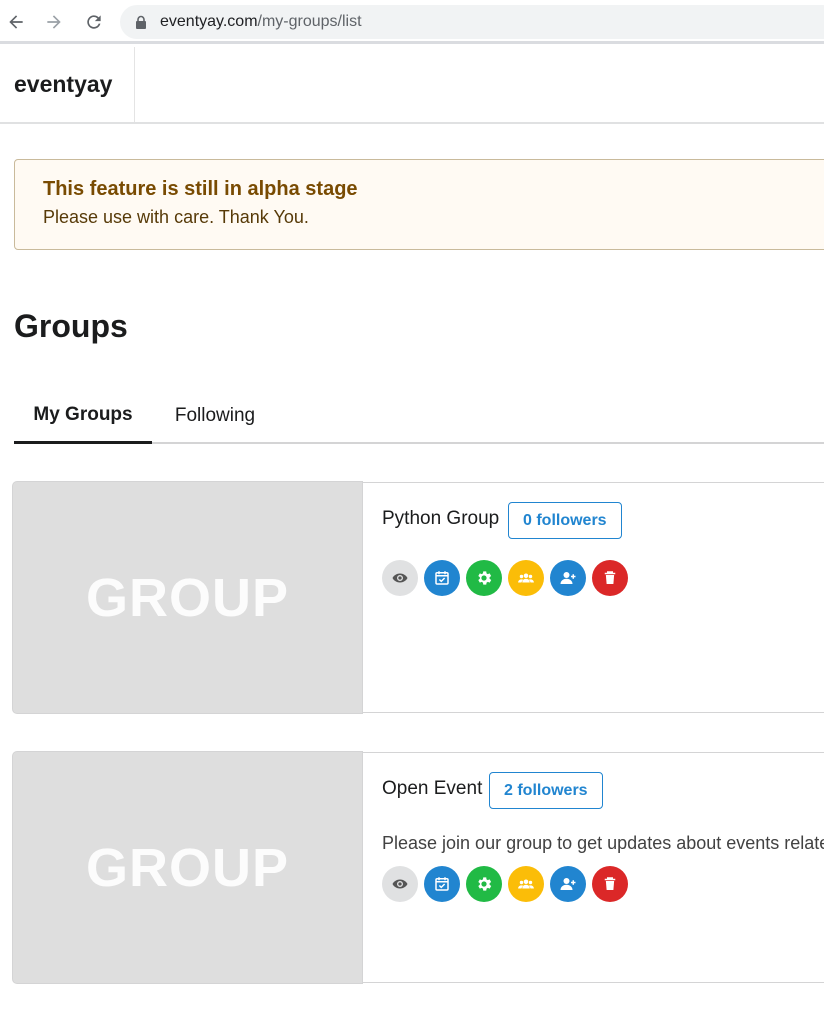  Describe the element at coordinates (209, 21) in the screenshot. I see `url-domain: eventyay.com` at that location.